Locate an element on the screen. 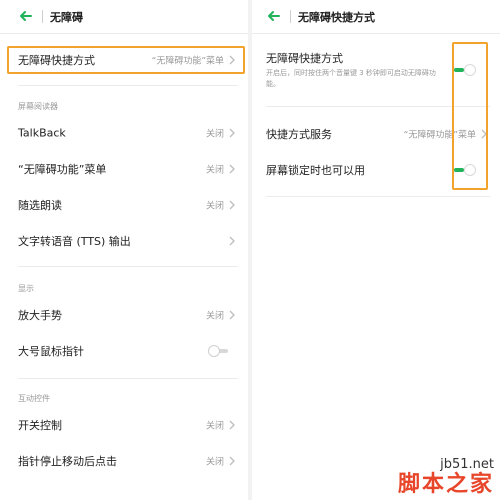  row-label: 放大手势 is located at coordinates (40, 315).